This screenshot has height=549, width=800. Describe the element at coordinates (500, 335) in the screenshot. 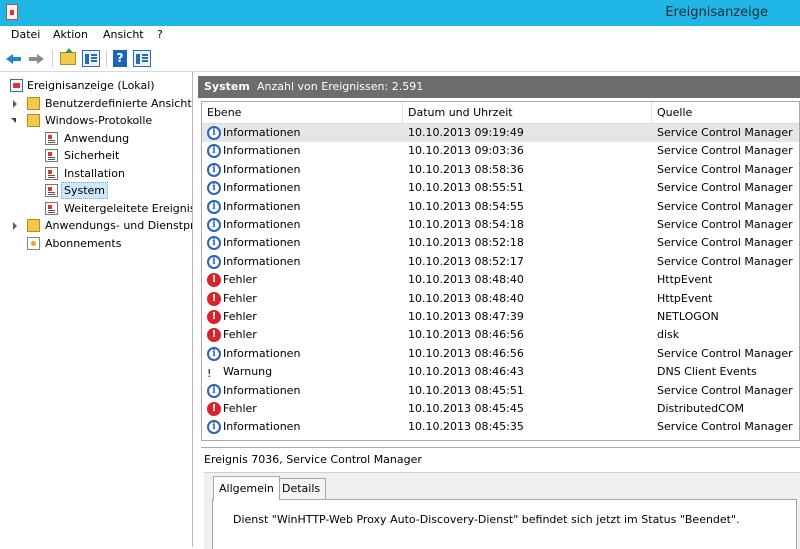

I see `table-row: ! Fehler 10.10.2013 08:46:56 disk` at that location.